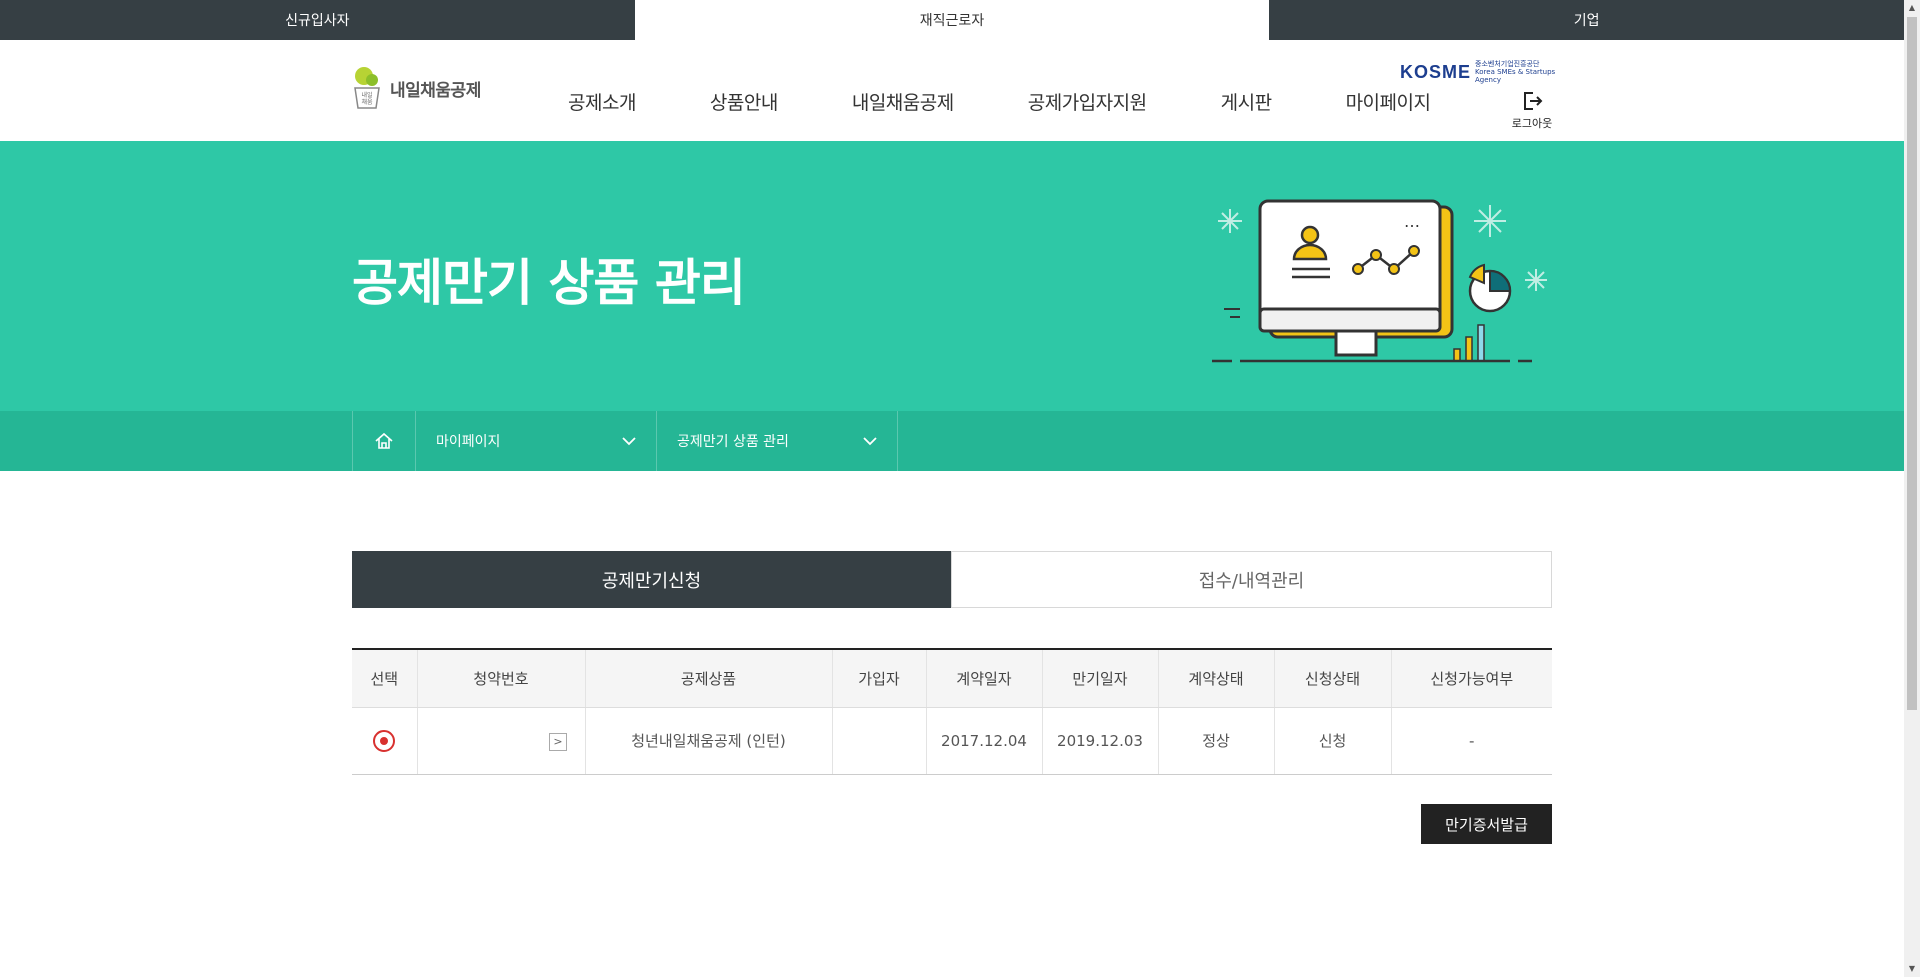 This screenshot has height=977, width=1920. I want to click on breadcrumb-items: 마이페이지 공제만기 상품 관리, so click(625, 441).